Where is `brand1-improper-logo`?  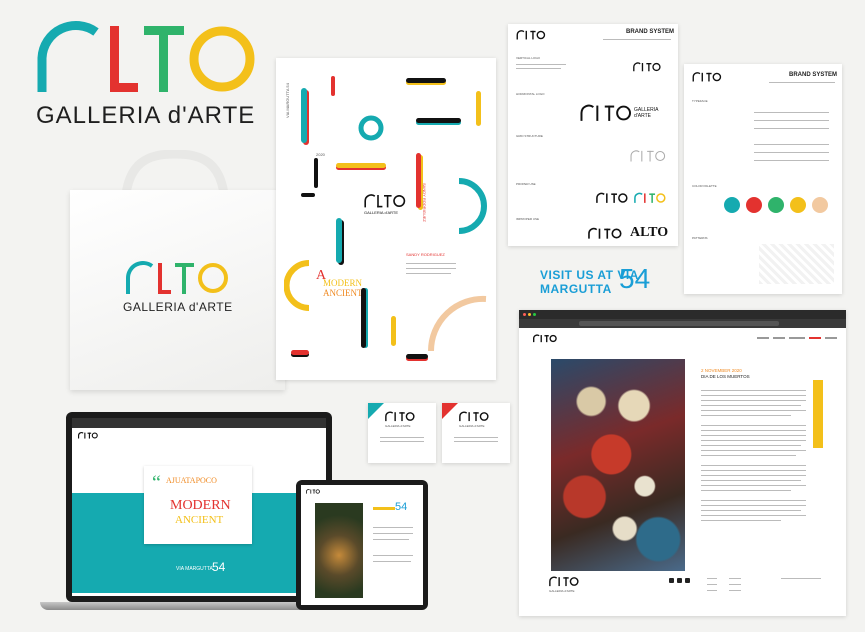
brand1-improper-logo is located at coordinates (605, 233).